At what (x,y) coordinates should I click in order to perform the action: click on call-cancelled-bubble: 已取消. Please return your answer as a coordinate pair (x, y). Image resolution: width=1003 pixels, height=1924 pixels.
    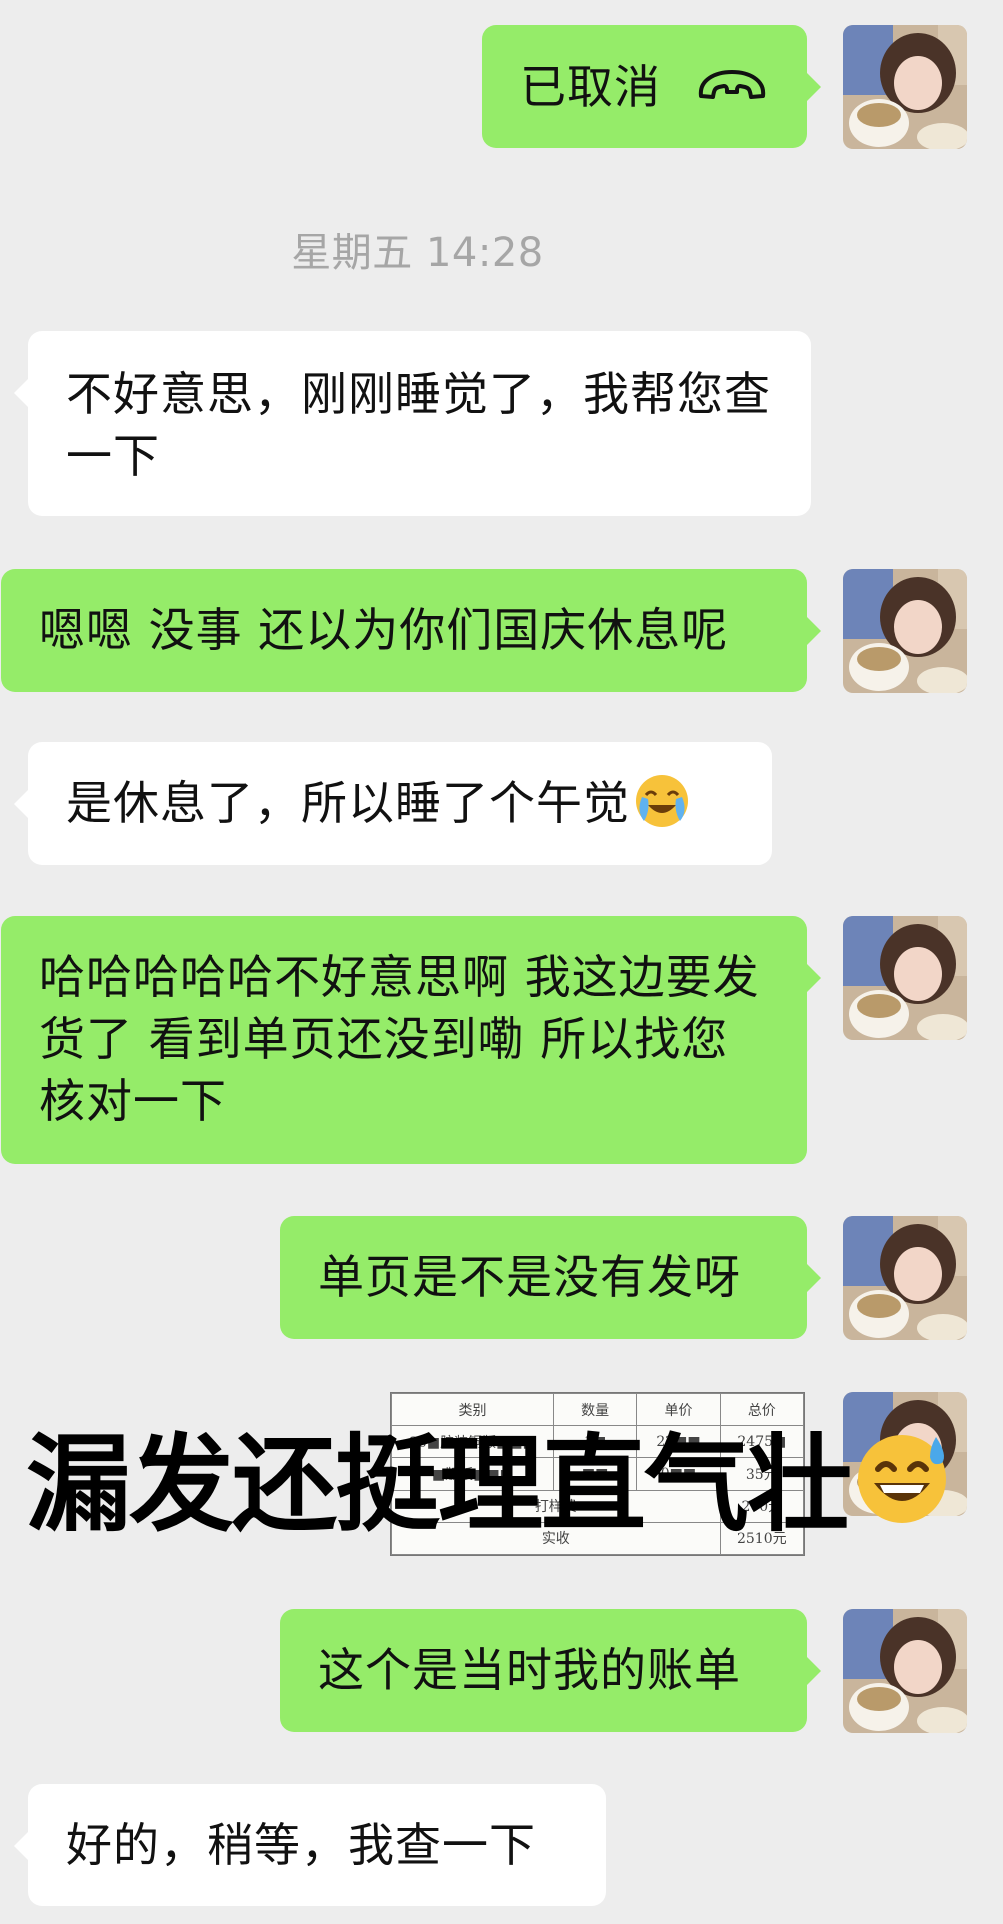
    Looking at the image, I should click on (651, 86).